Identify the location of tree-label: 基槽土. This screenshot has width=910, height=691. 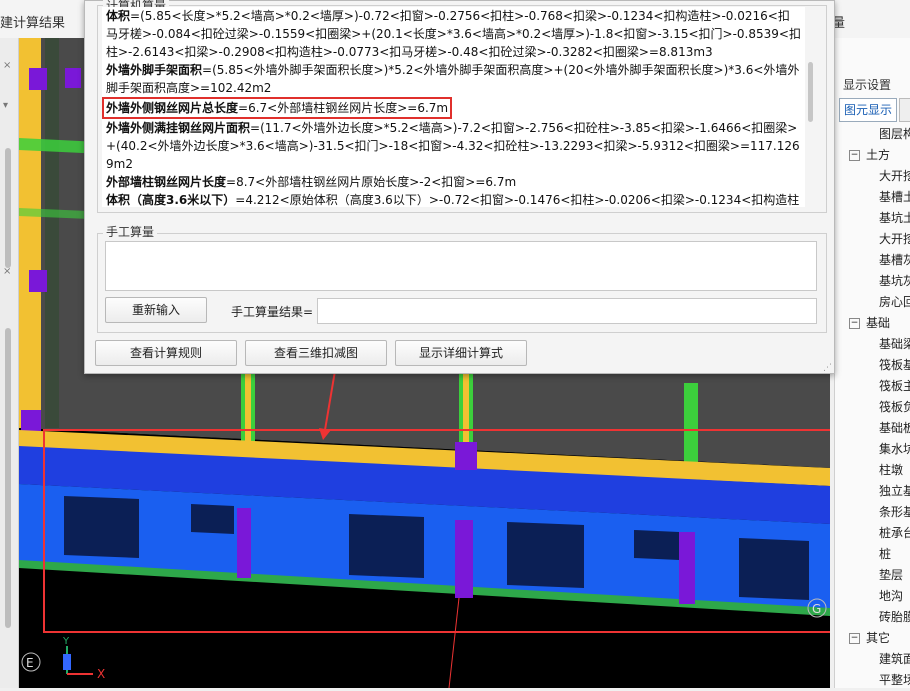
(894, 197).